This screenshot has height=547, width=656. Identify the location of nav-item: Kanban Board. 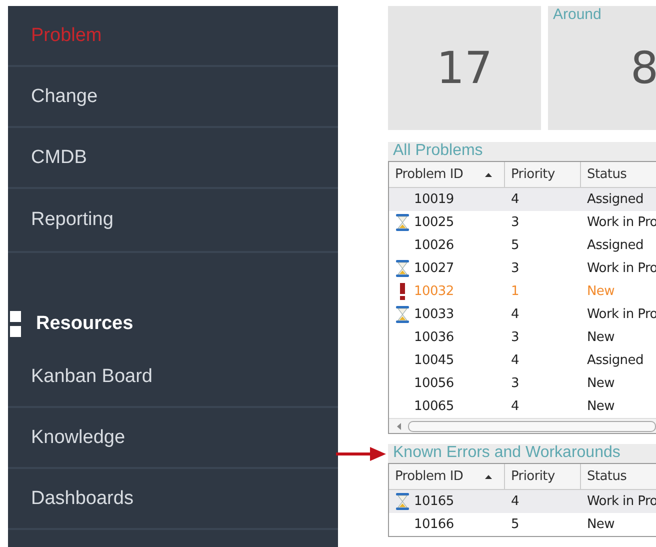
(91, 377).